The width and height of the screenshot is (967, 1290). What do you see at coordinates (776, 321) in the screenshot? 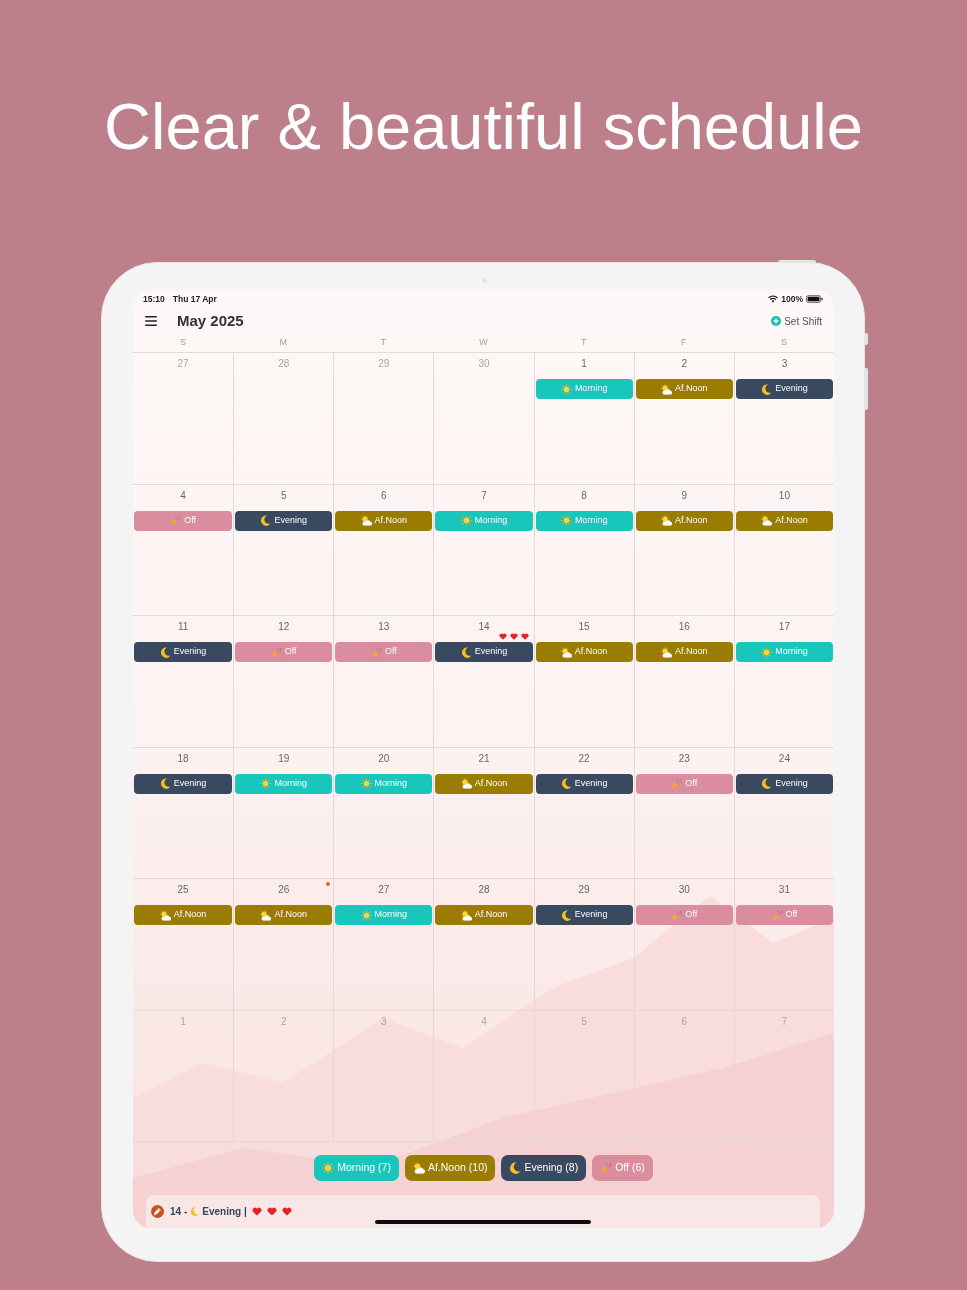
I see `add-icon` at bounding box center [776, 321].